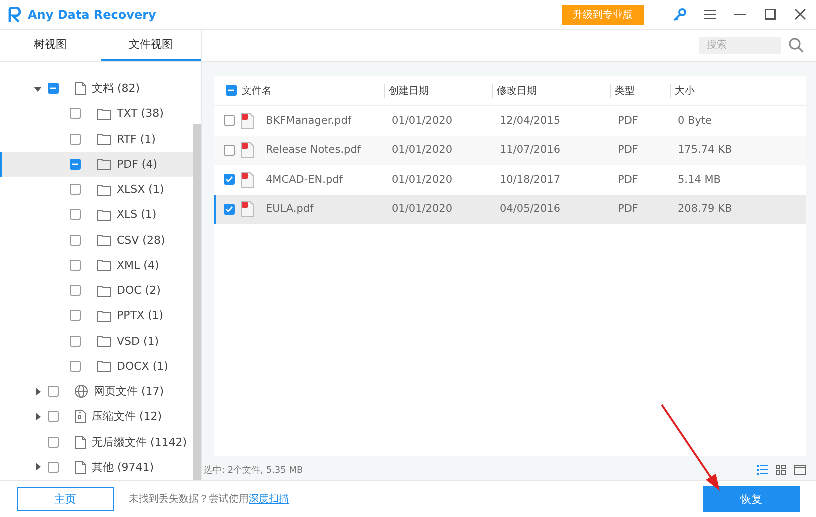  What do you see at coordinates (197, 302) in the screenshot?
I see `scrollbar` at bounding box center [197, 302].